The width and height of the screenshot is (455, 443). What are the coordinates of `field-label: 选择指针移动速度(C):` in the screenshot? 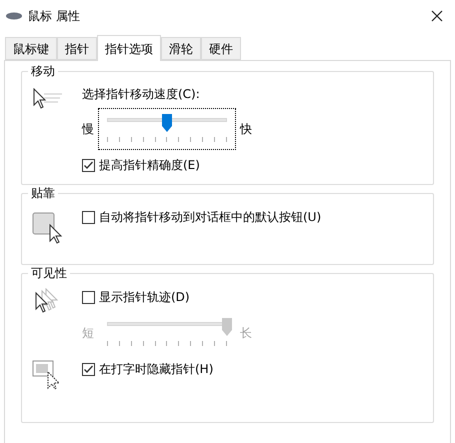 It's located at (141, 94).